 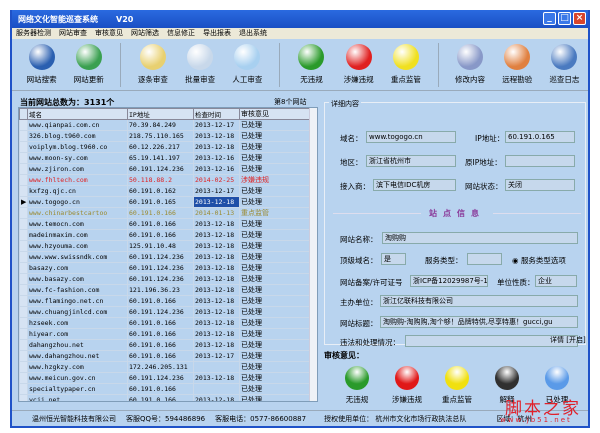 I want to click on icp-field: 浙ICP备12029987号-1, so click(x=449, y=281).